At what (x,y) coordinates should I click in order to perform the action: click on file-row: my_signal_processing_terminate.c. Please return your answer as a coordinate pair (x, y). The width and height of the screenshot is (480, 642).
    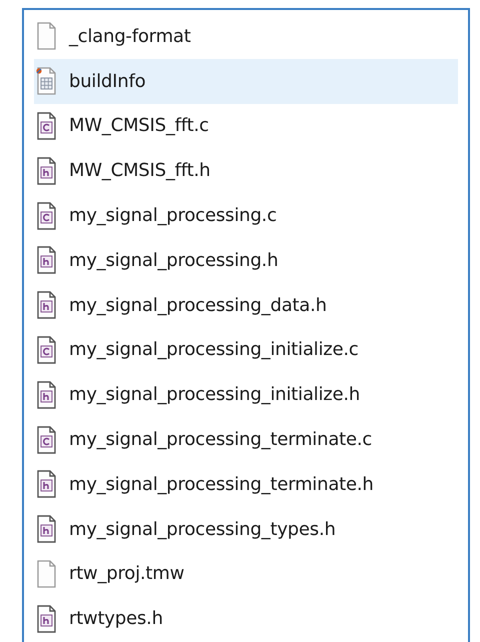
    Looking at the image, I should click on (246, 439).